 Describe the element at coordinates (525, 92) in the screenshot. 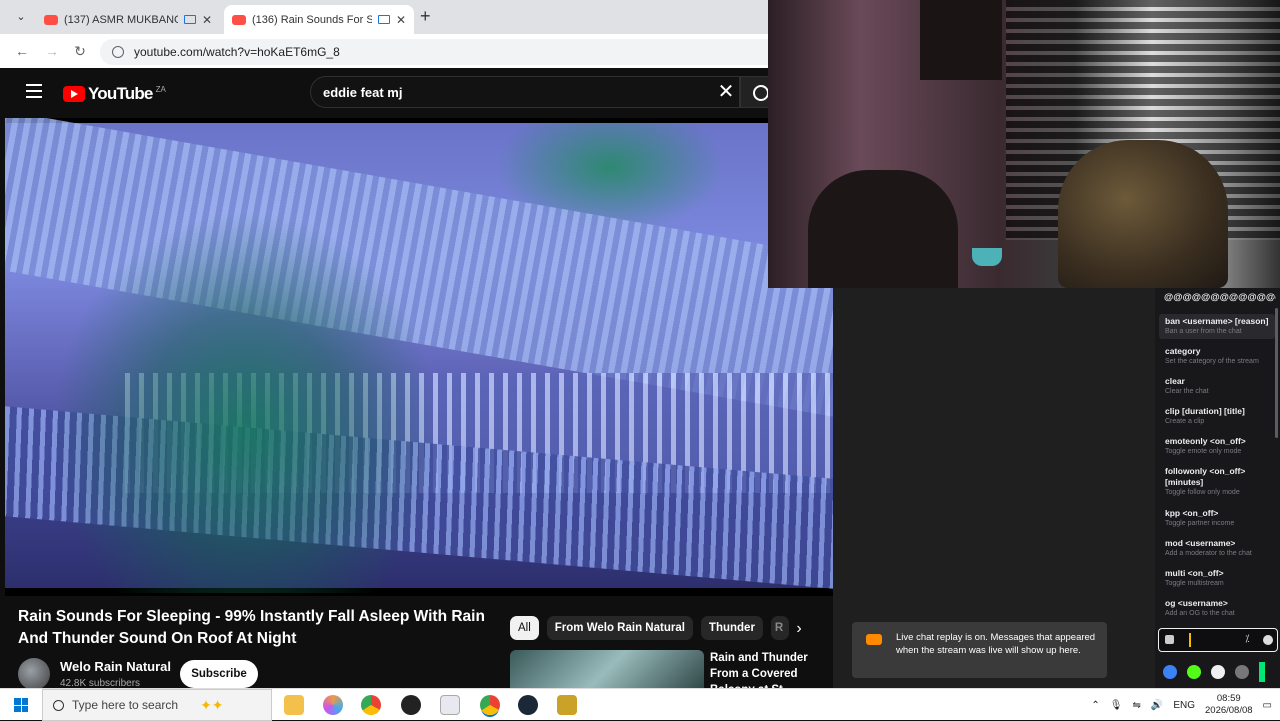

I see `search-input: eddie feat mj` at that location.